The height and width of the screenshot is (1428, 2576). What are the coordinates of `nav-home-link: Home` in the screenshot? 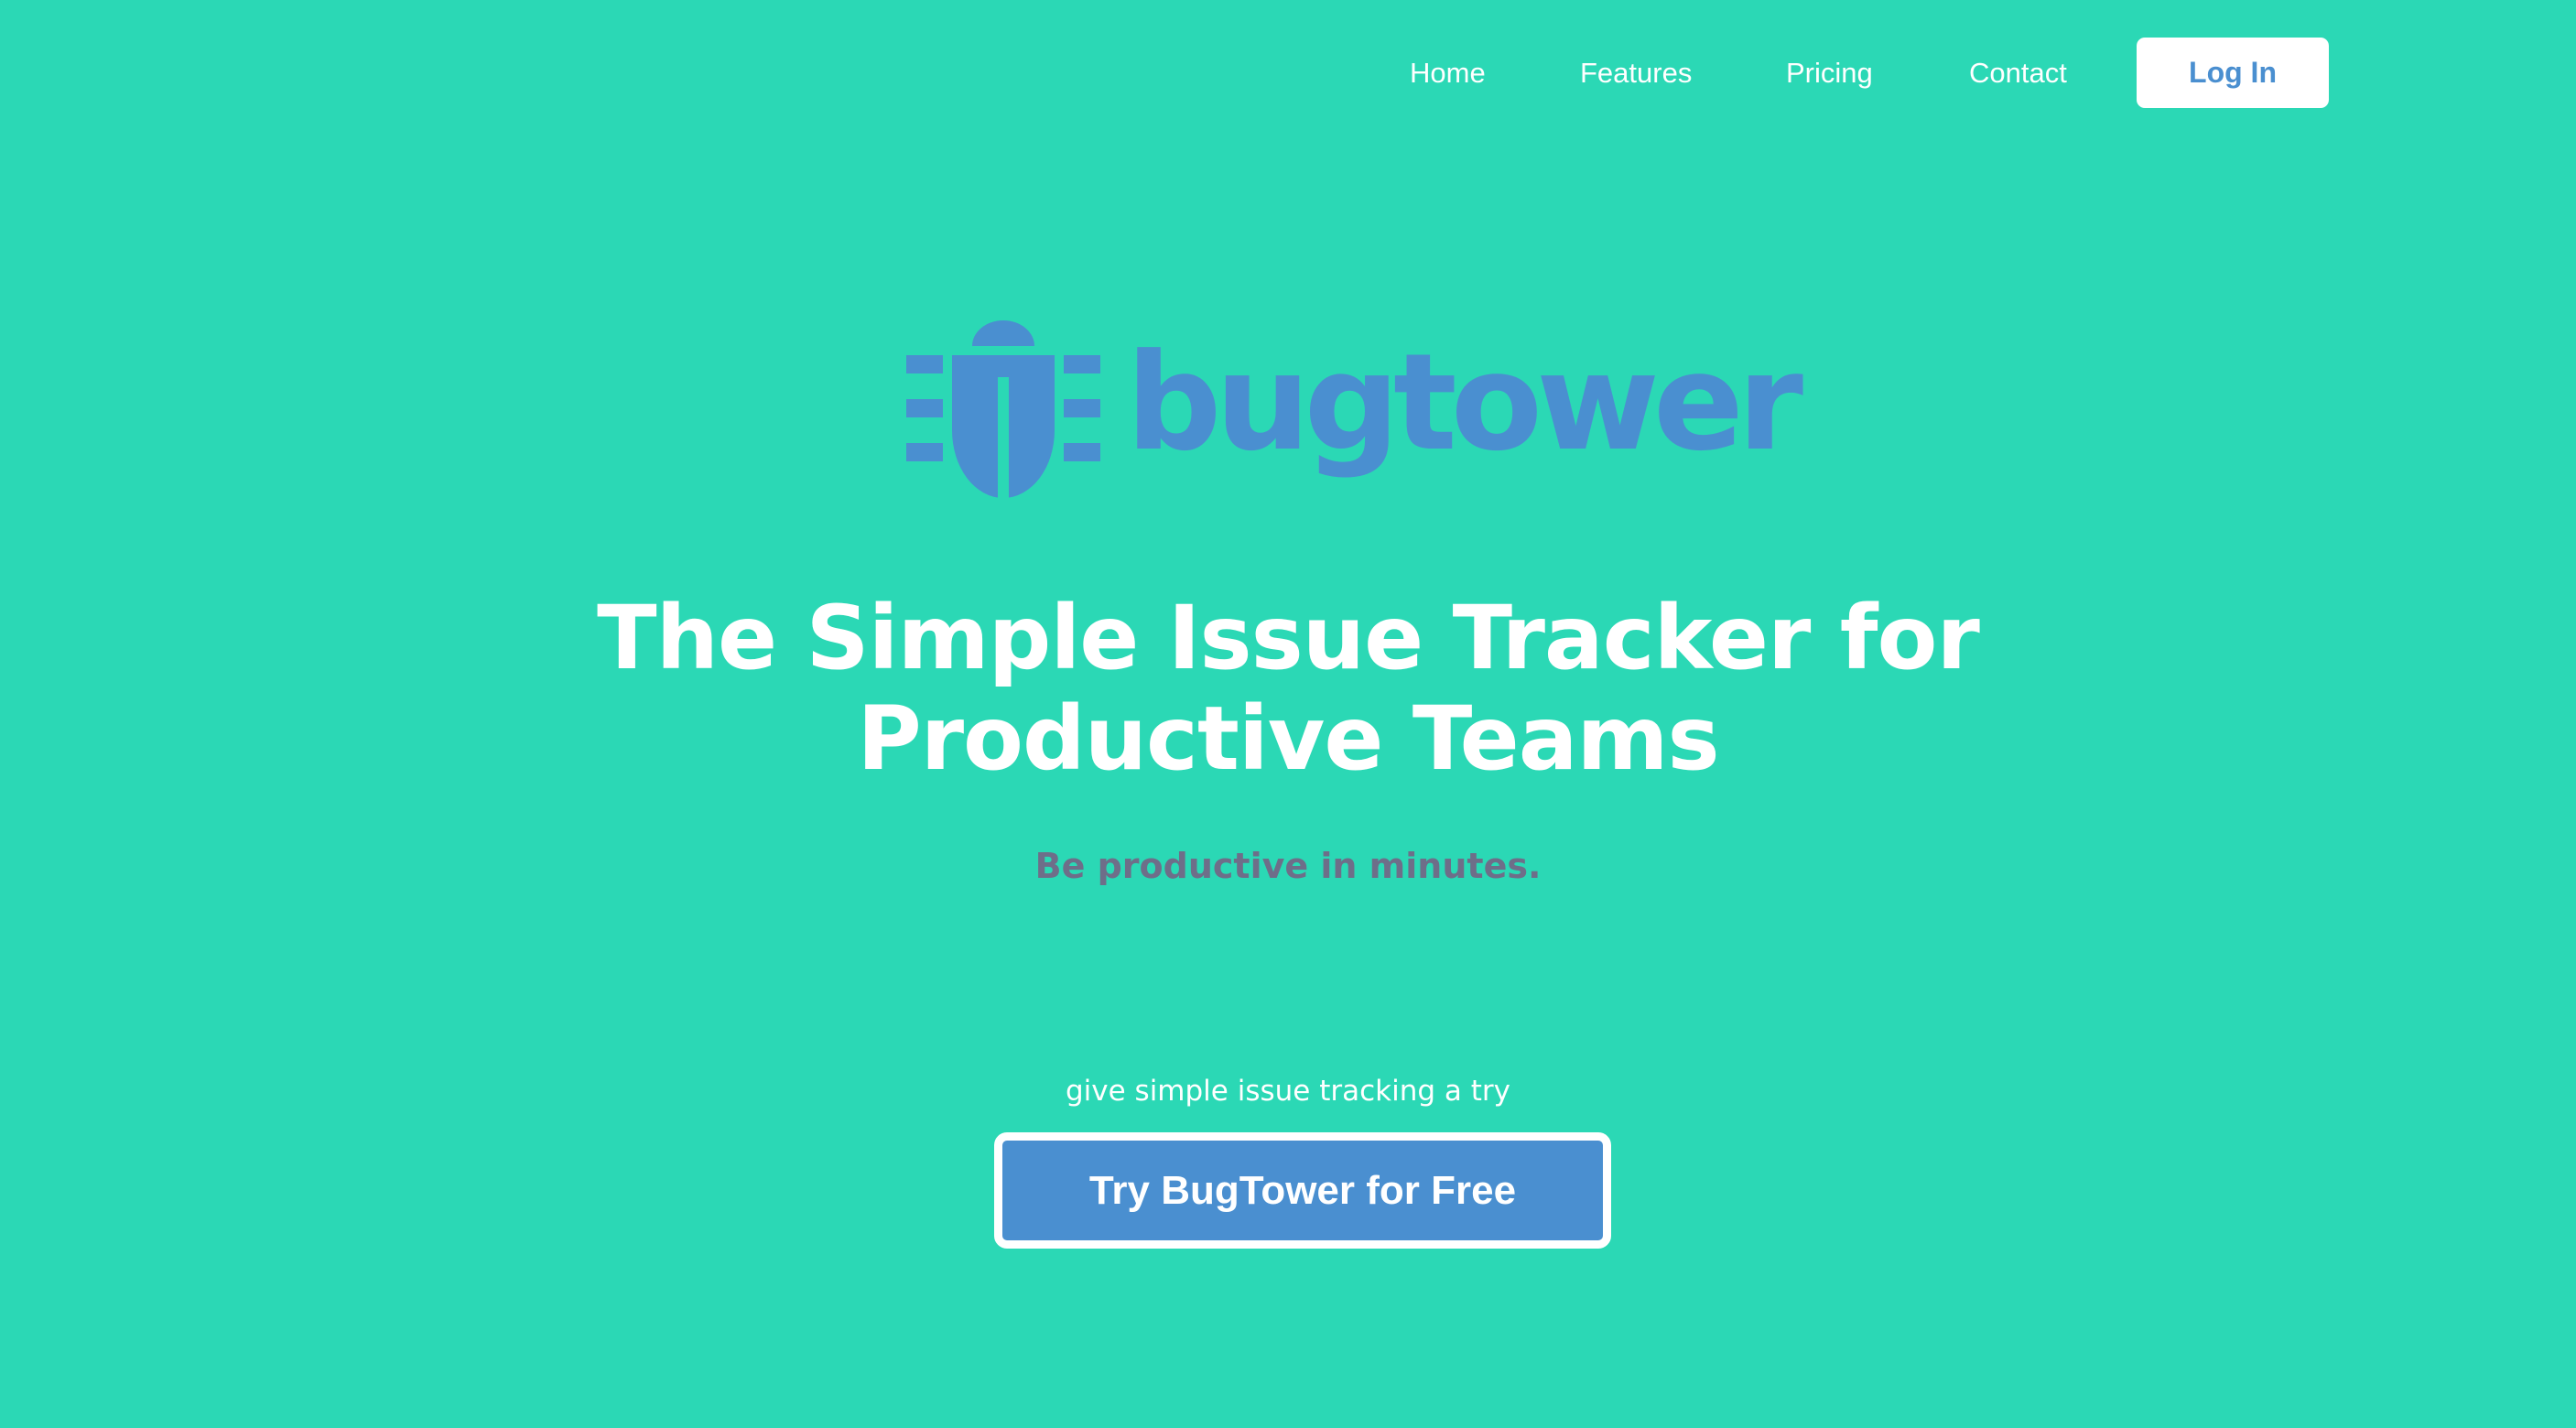 It's located at (1448, 73).